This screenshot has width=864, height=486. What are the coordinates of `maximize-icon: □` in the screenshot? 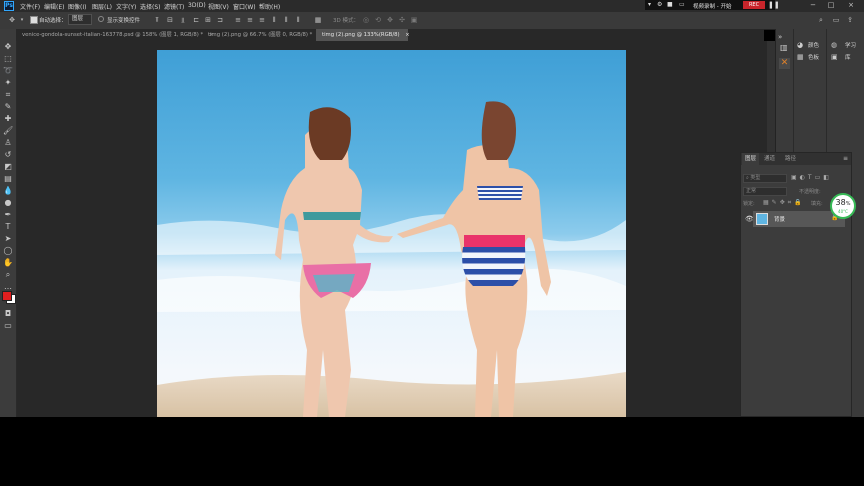 It's located at (831, 5).